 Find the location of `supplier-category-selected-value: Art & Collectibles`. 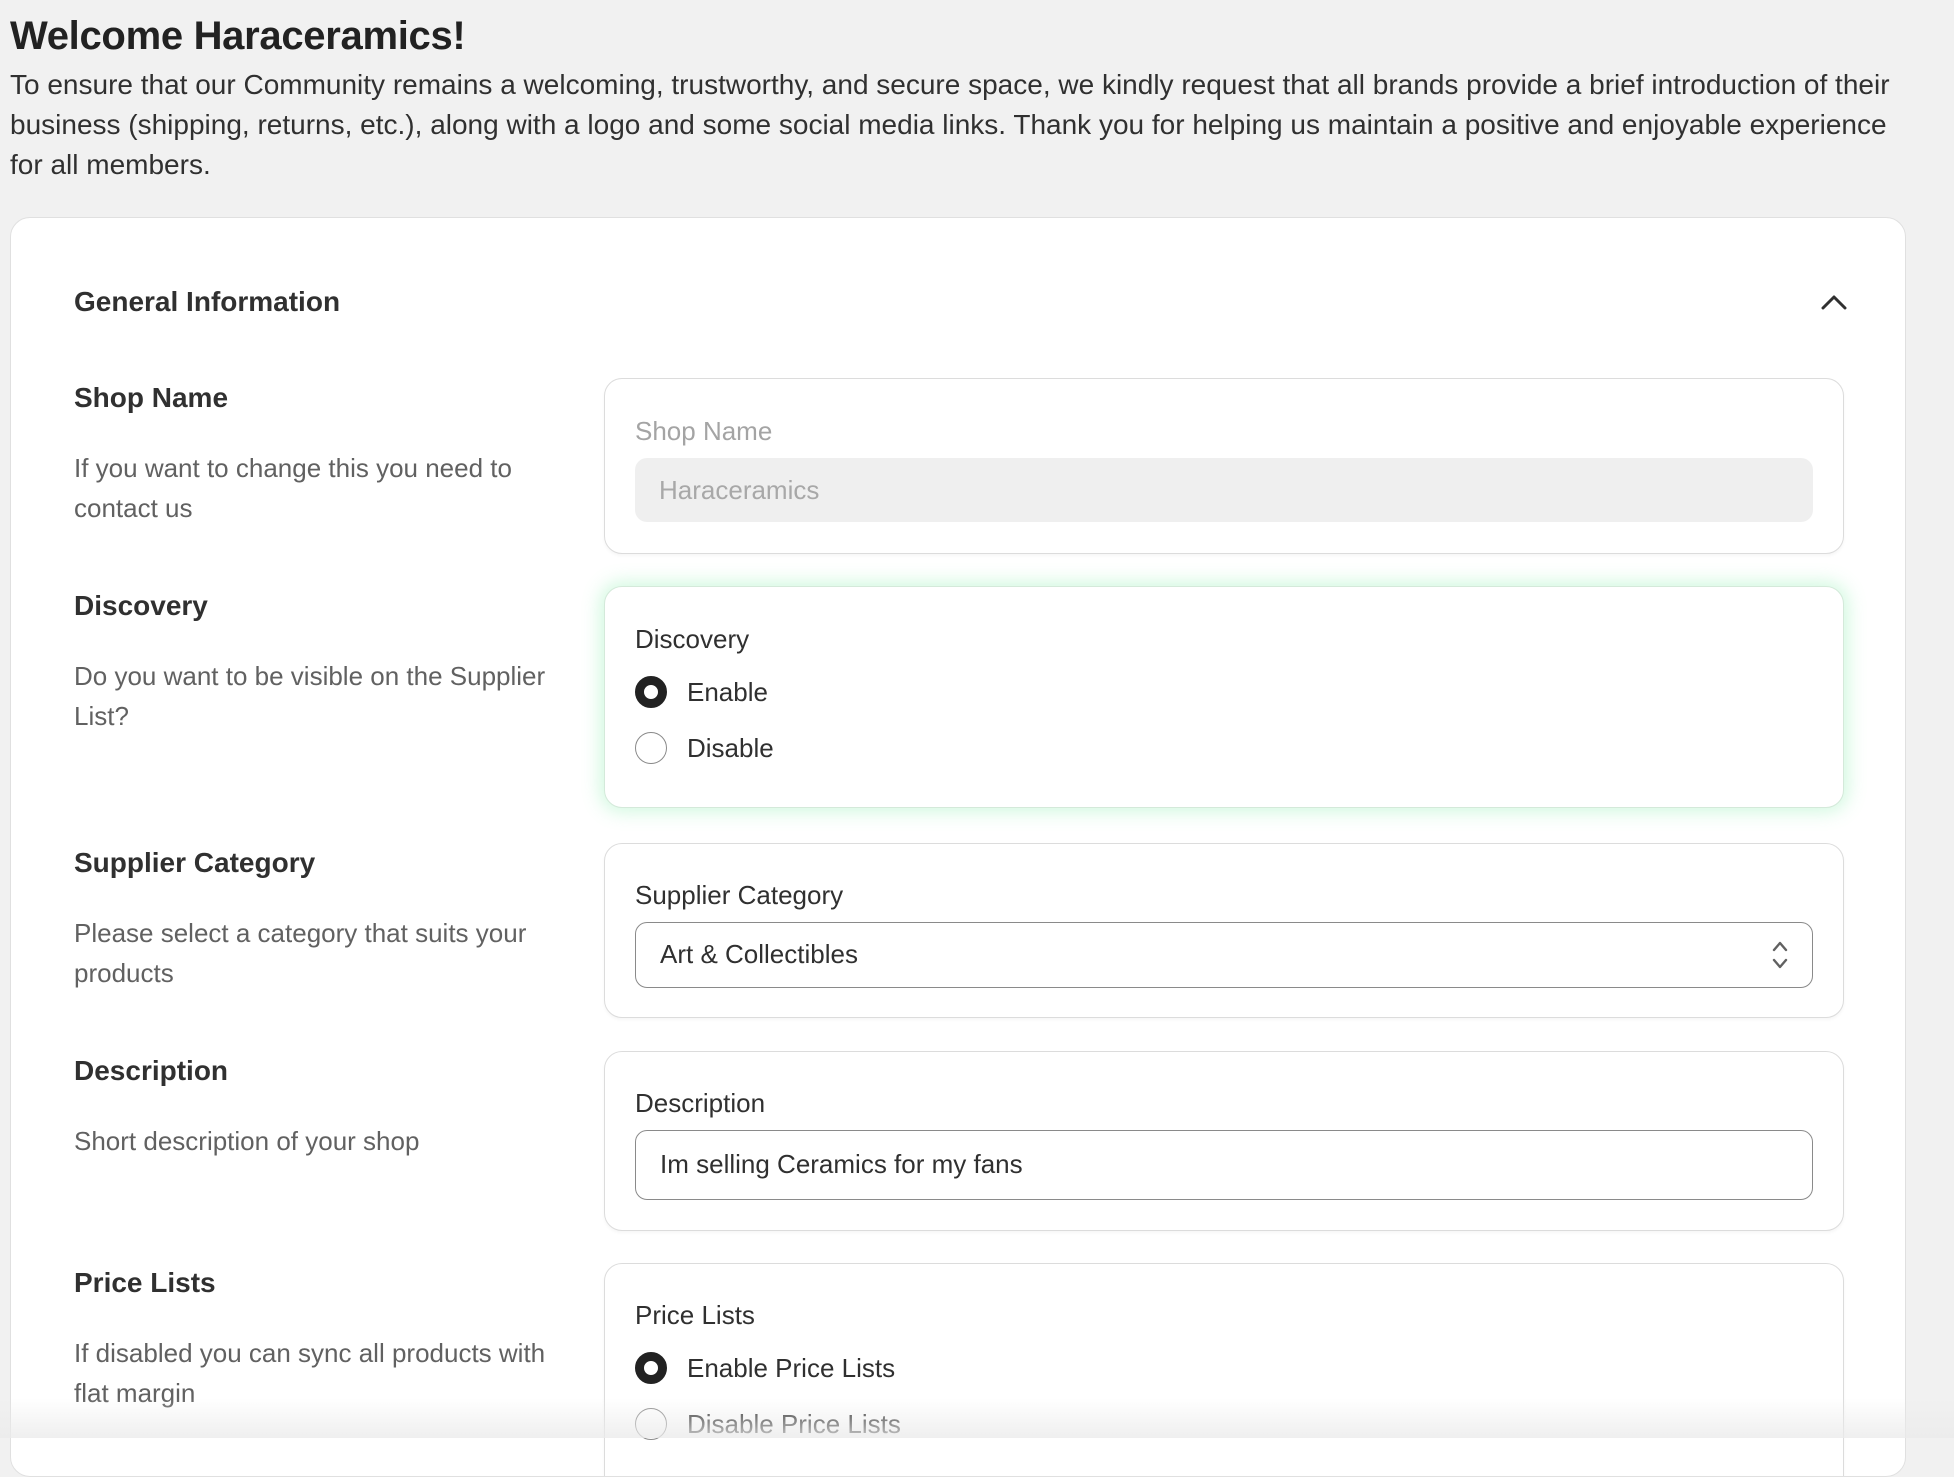

supplier-category-selected-value: Art & Collectibles is located at coordinates (759, 954).